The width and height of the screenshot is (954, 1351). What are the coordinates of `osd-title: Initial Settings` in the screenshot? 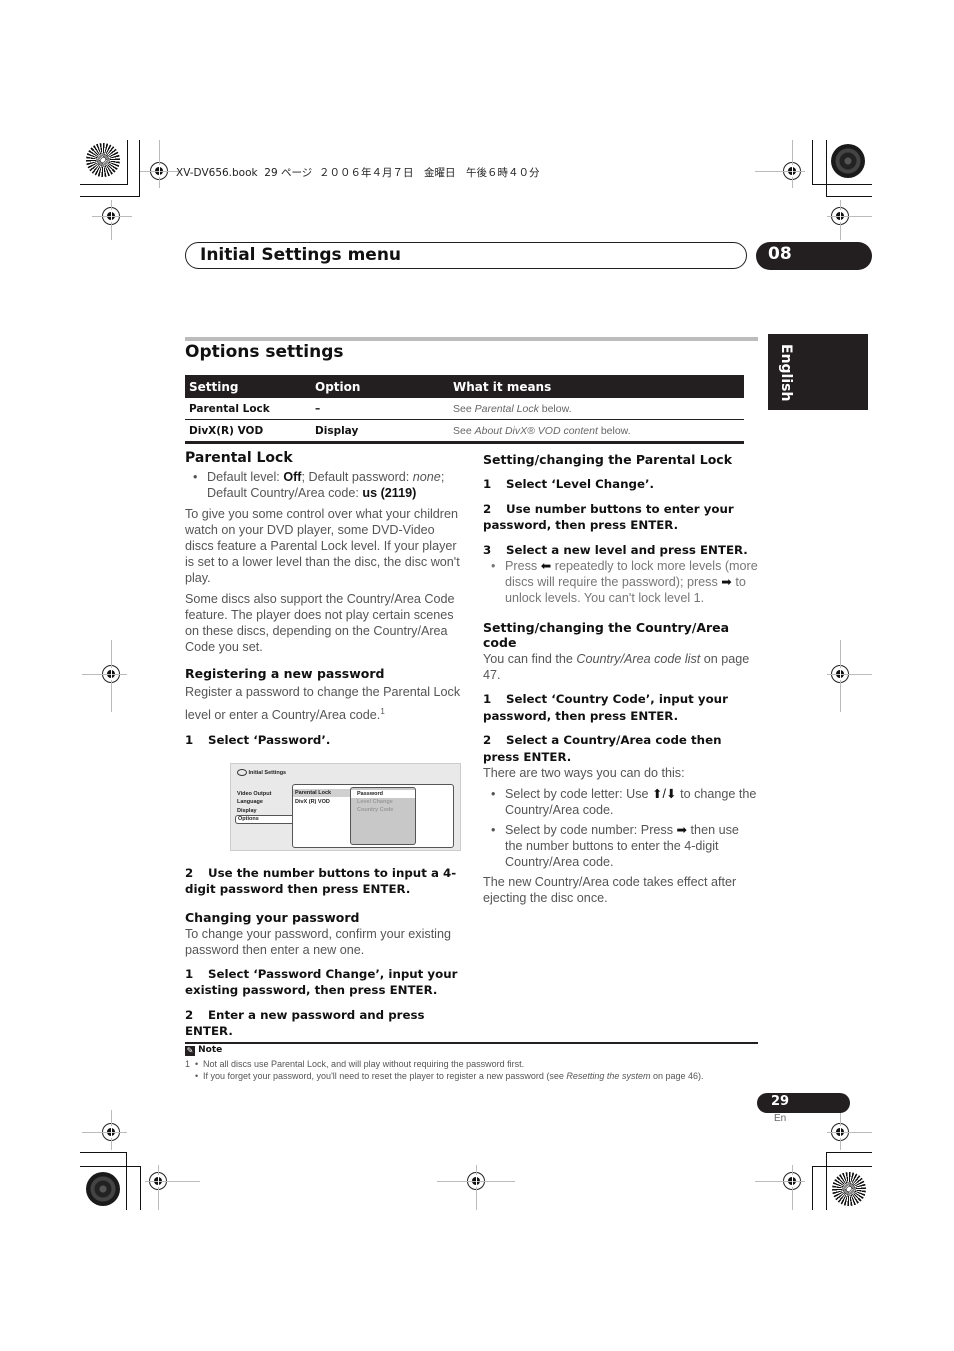 It's located at (261, 772).